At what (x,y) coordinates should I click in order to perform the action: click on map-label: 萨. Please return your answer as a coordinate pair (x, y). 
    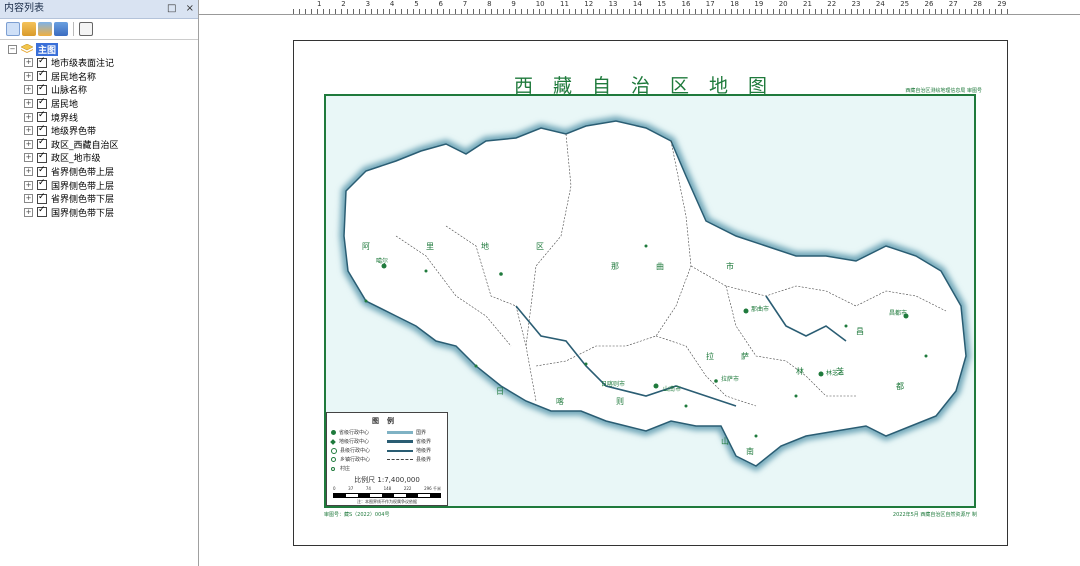
    Looking at the image, I should click on (745, 356).